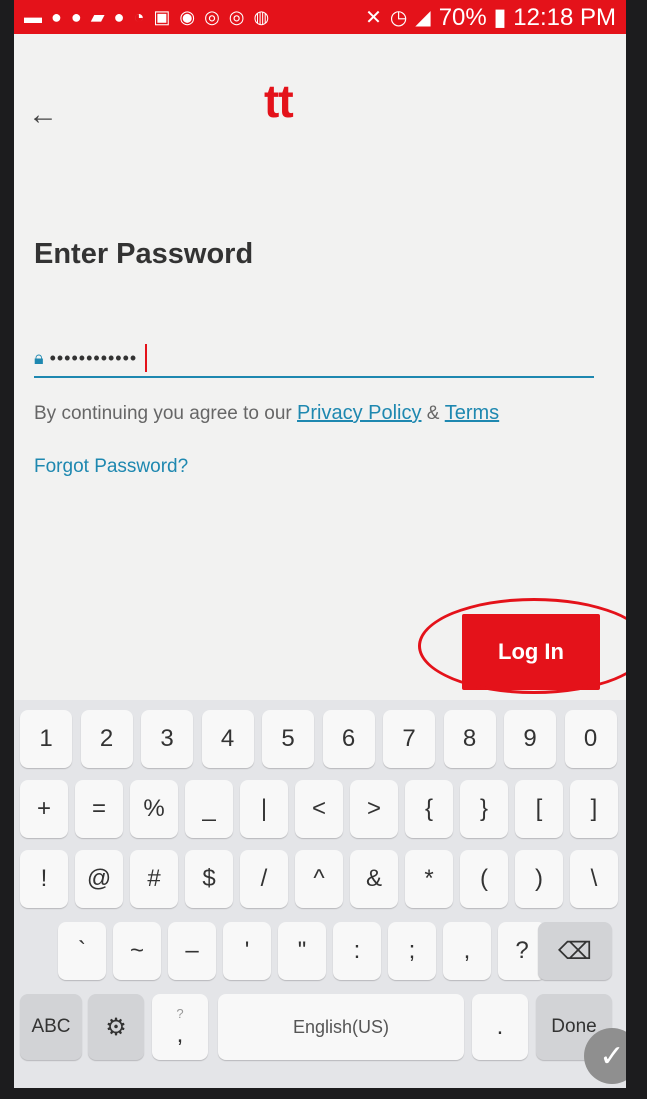 The height and width of the screenshot is (1099, 647). I want to click on key-symbol: :, so click(357, 951).